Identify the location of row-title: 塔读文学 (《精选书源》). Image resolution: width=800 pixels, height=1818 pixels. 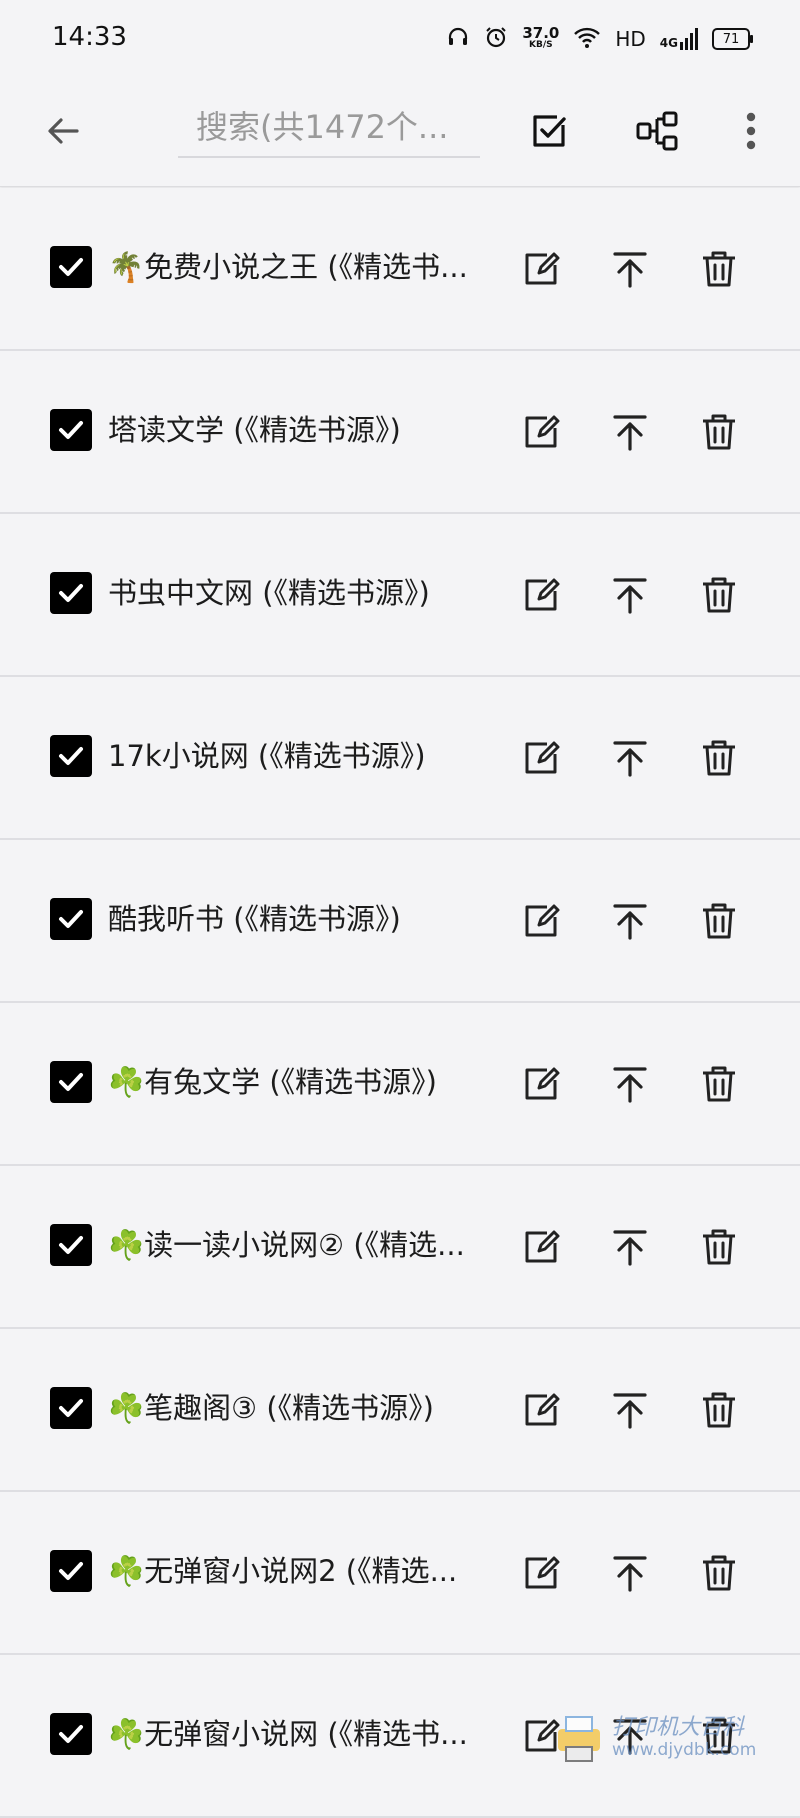
(254, 430).